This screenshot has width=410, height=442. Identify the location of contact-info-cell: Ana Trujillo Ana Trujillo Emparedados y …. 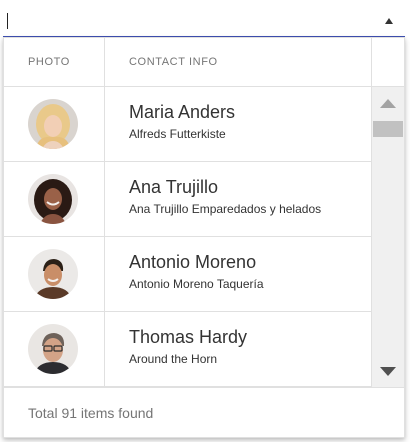
(238, 199).